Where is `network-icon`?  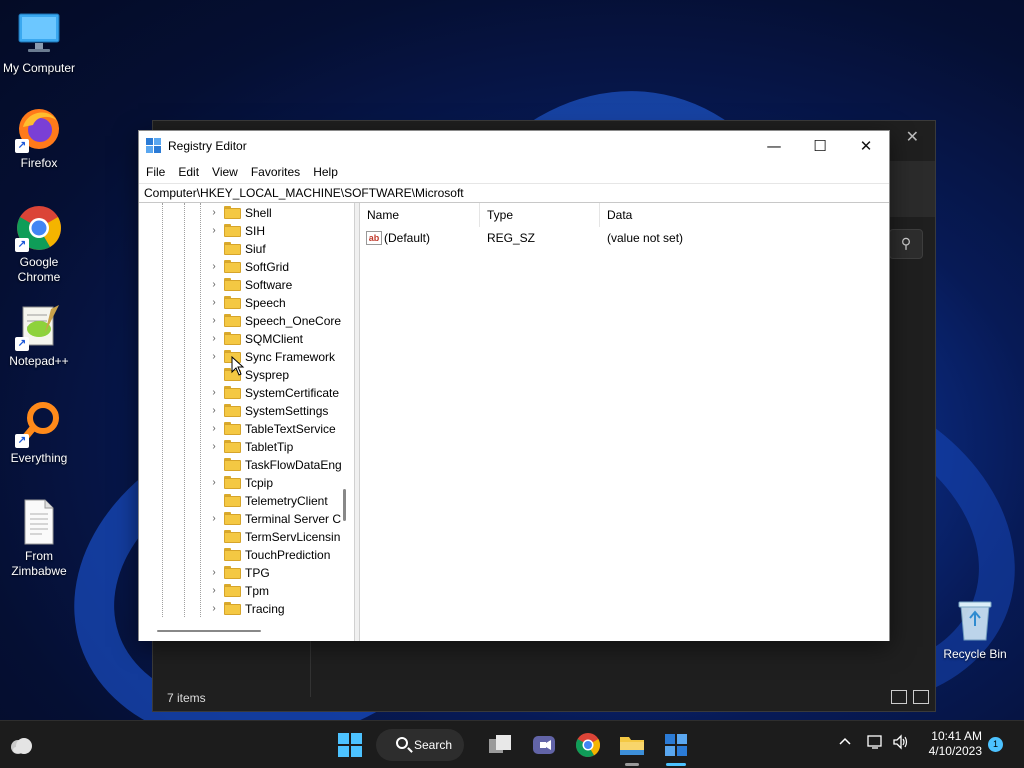
network-icon is located at coordinates (875, 743).